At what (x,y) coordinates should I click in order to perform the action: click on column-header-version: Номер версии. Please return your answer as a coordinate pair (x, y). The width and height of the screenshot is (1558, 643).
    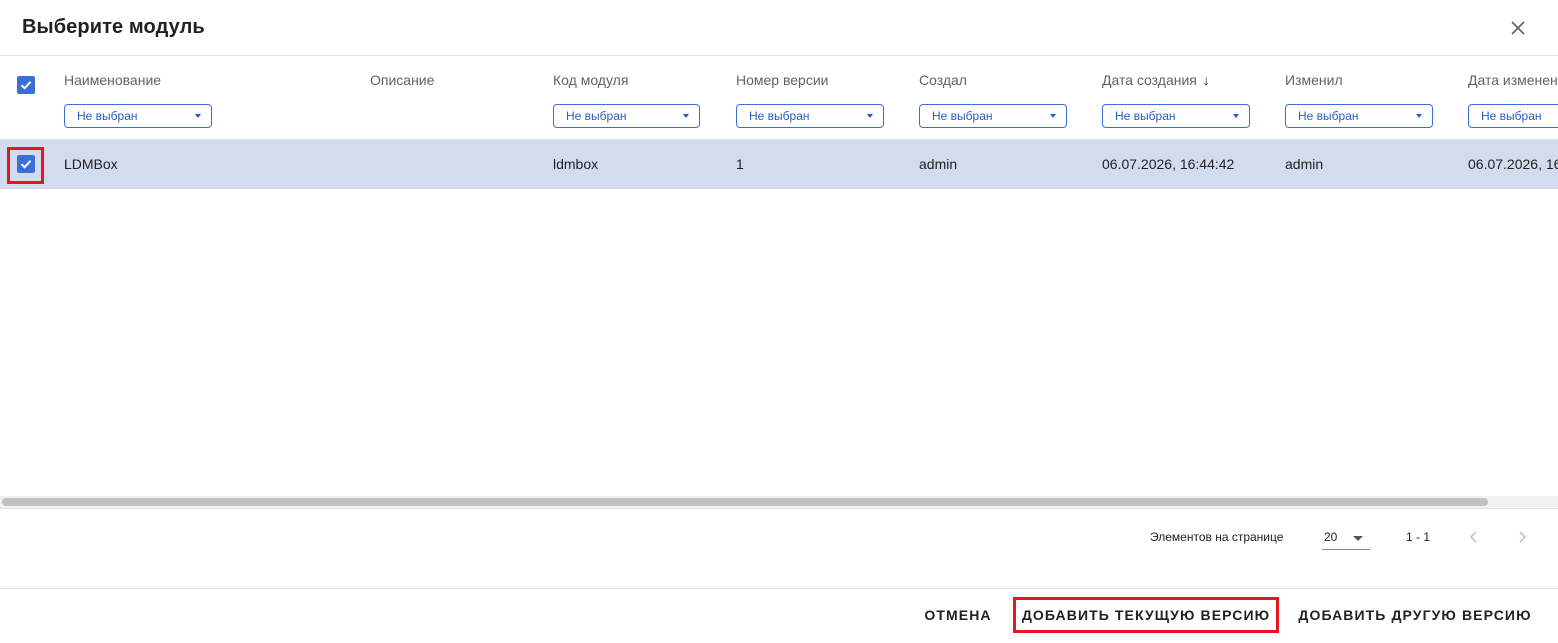
    Looking at the image, I should click on (782, 80).